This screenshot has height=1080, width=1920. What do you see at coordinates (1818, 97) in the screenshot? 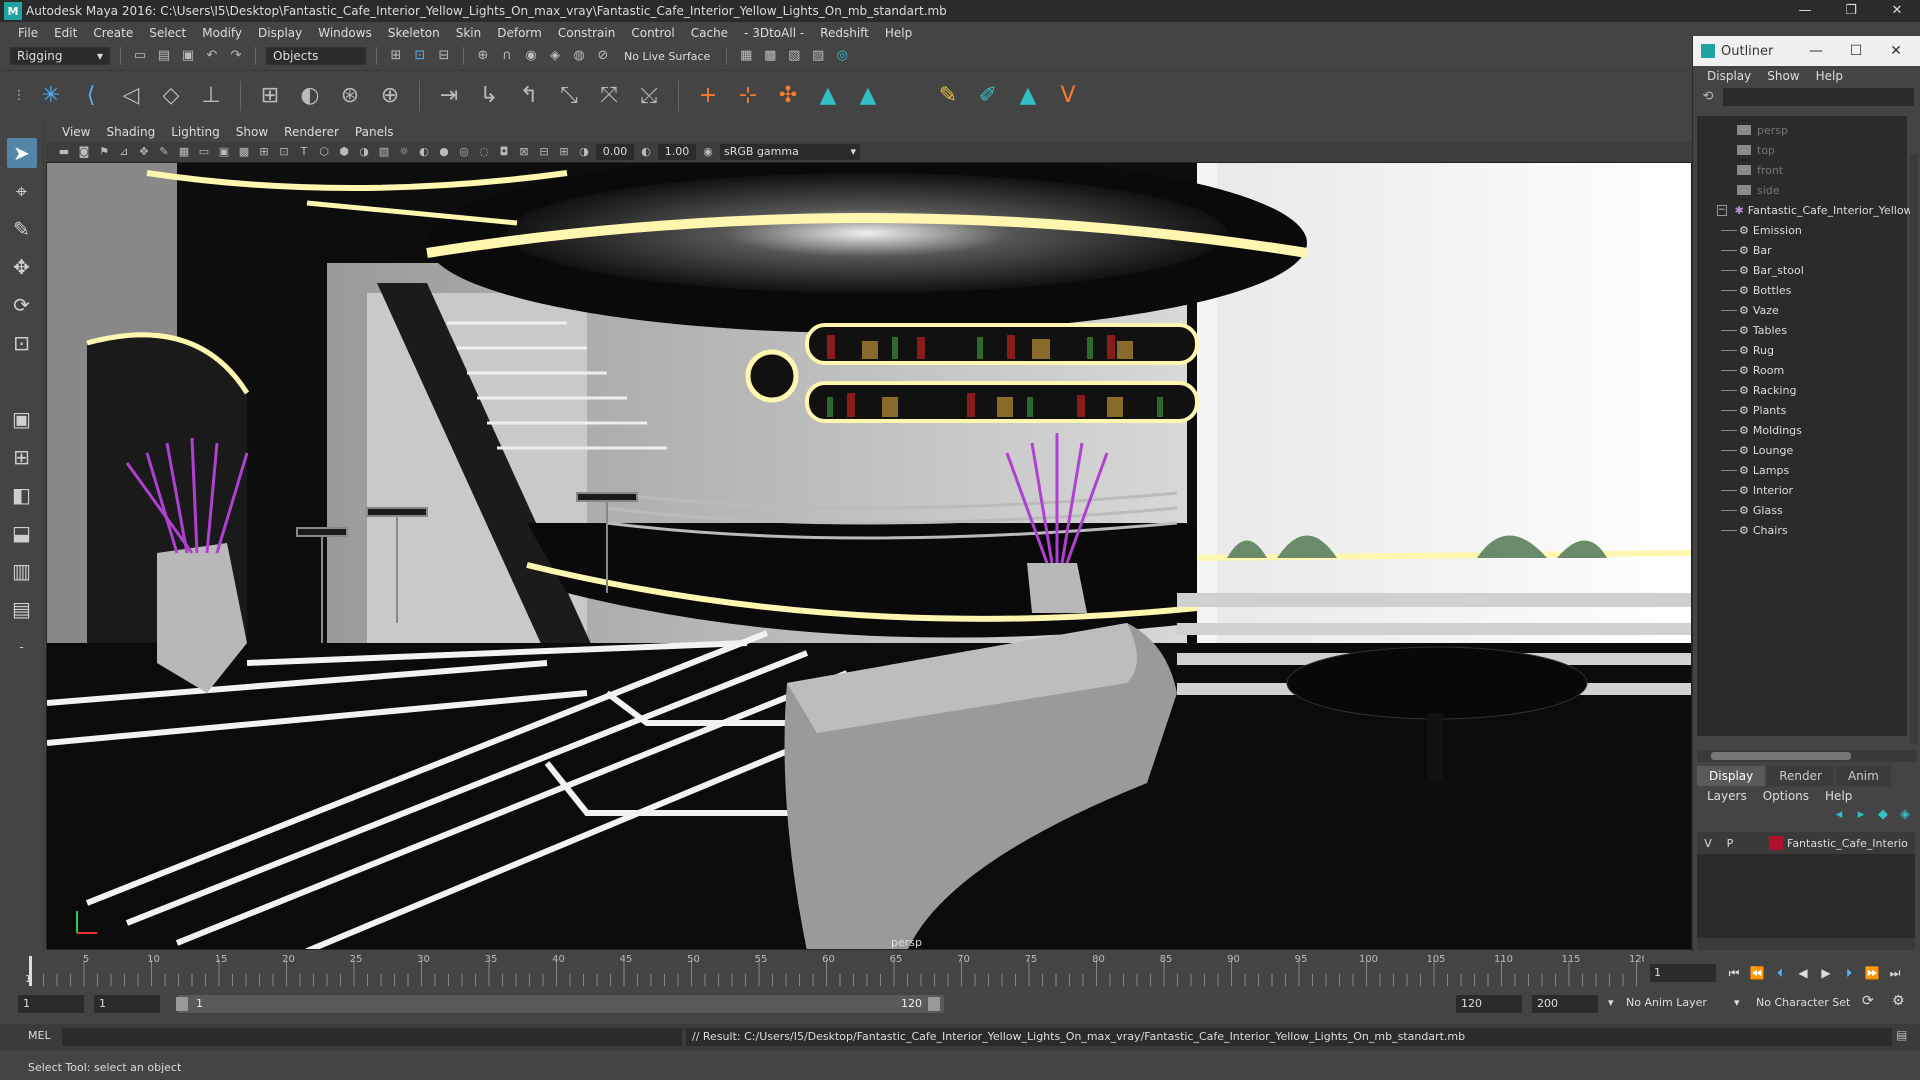
I see `outliner-search-input` at bounding box center [1818, 97].